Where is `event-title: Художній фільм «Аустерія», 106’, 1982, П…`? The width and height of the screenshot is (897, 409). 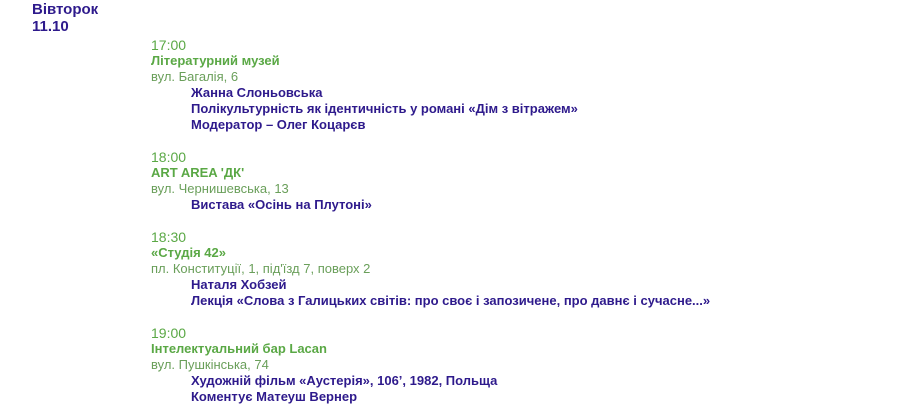 event-title: Художній фільм «Аустерія», 106’, 1982, П… is located at coordinates (344, 380).